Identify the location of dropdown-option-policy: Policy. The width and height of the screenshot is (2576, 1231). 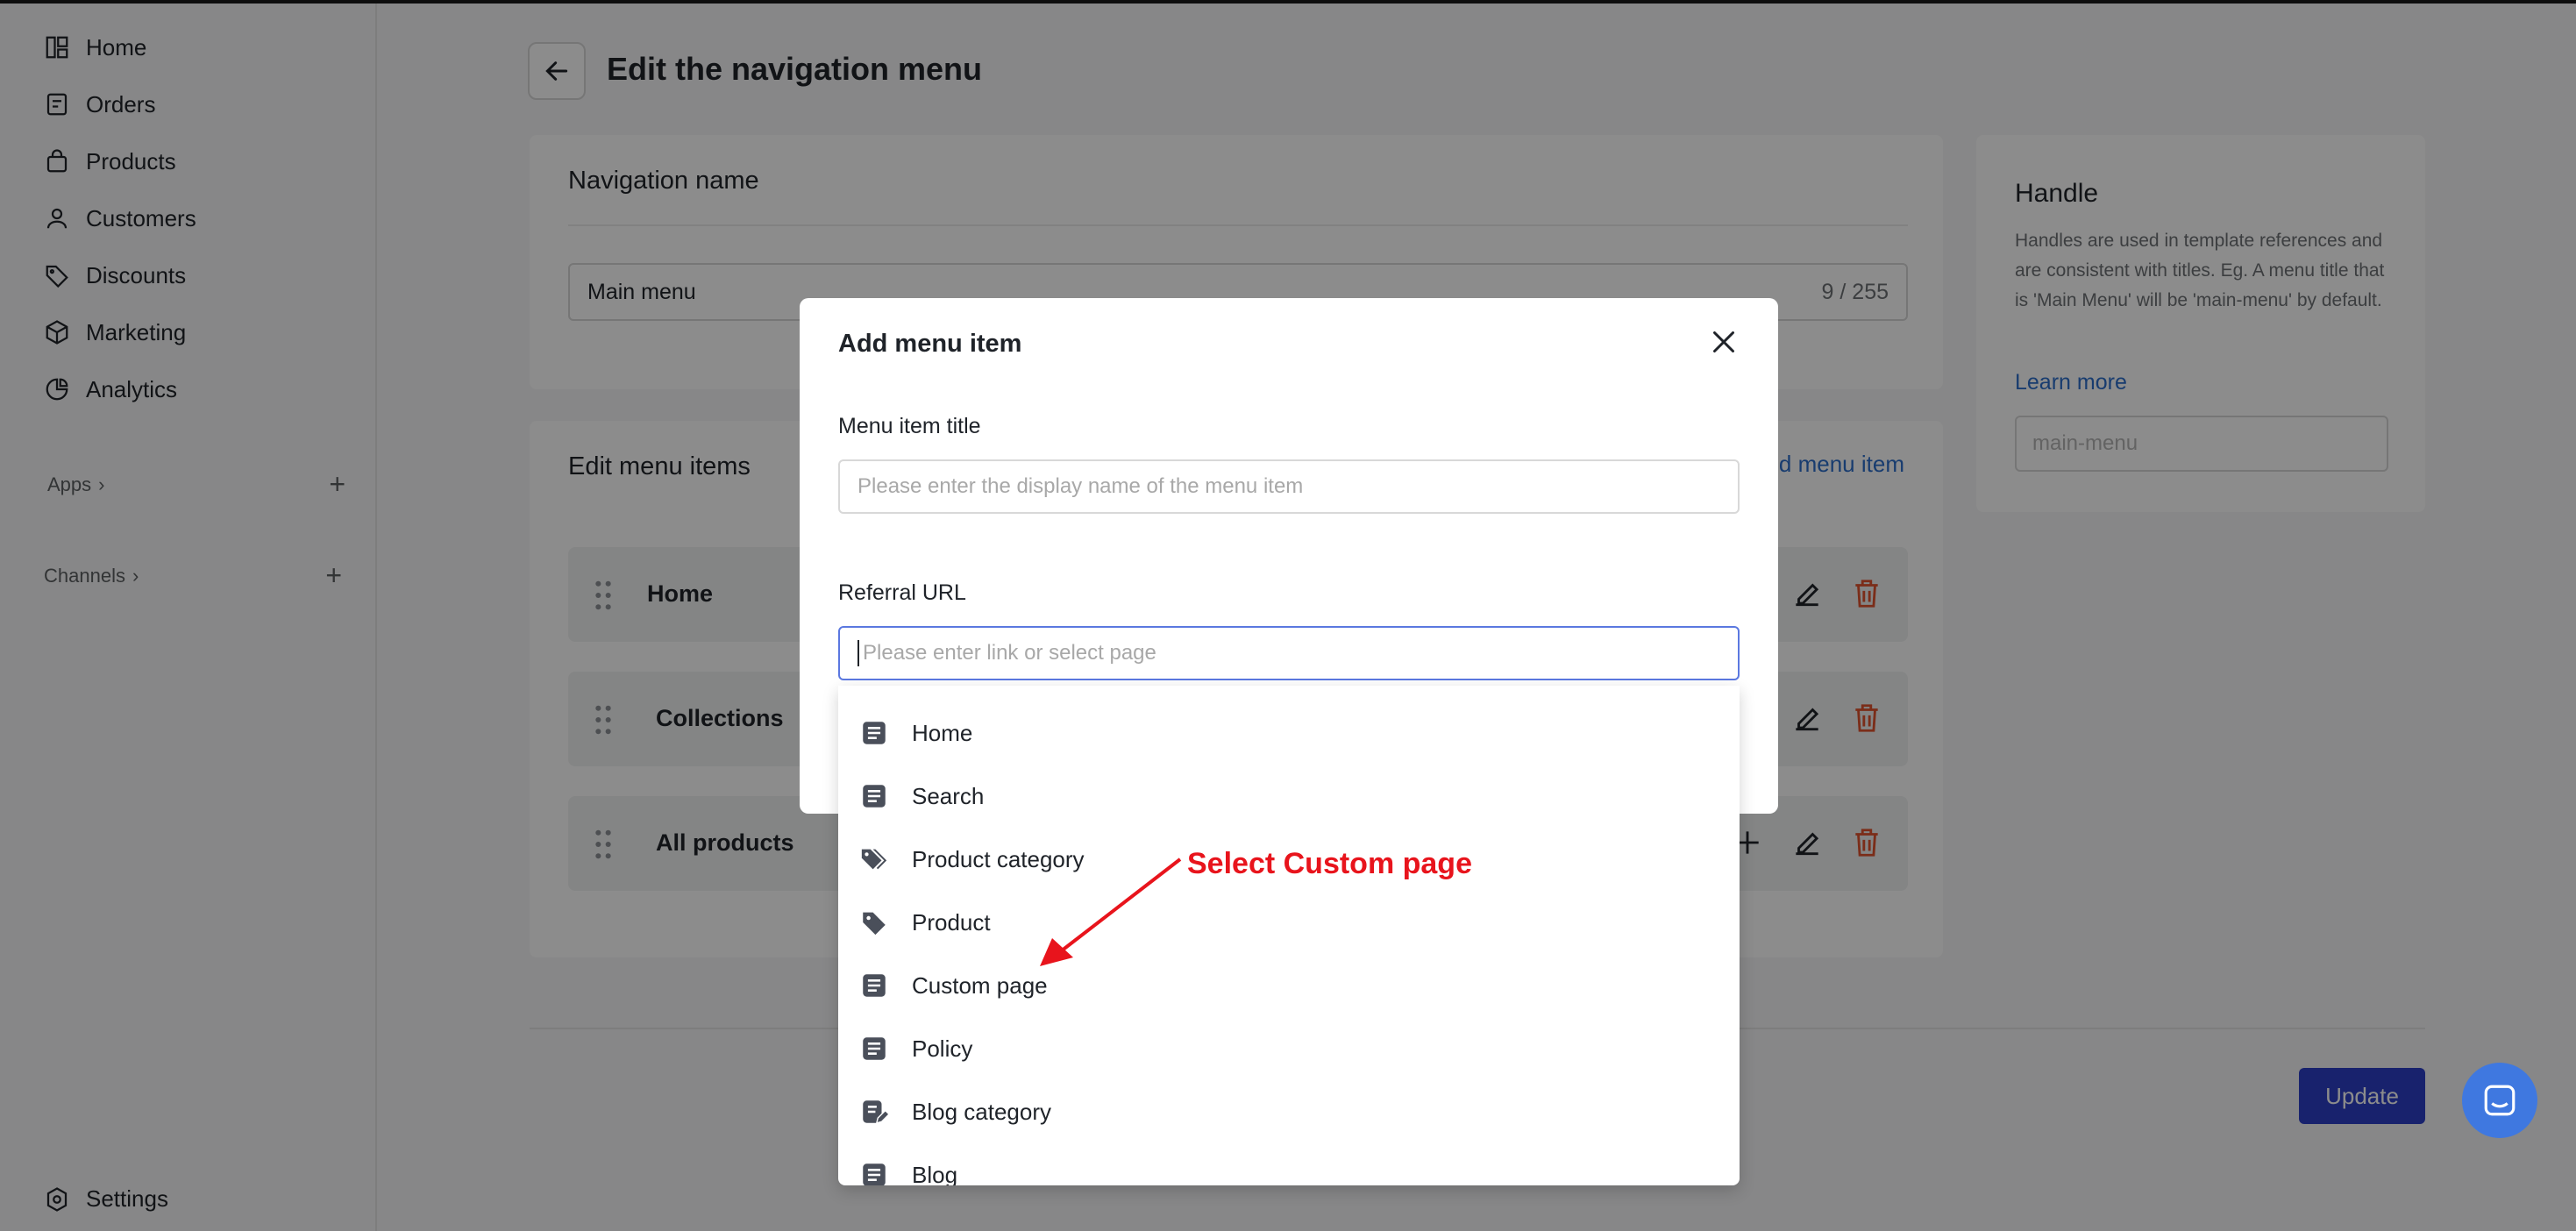
(915, 1048).